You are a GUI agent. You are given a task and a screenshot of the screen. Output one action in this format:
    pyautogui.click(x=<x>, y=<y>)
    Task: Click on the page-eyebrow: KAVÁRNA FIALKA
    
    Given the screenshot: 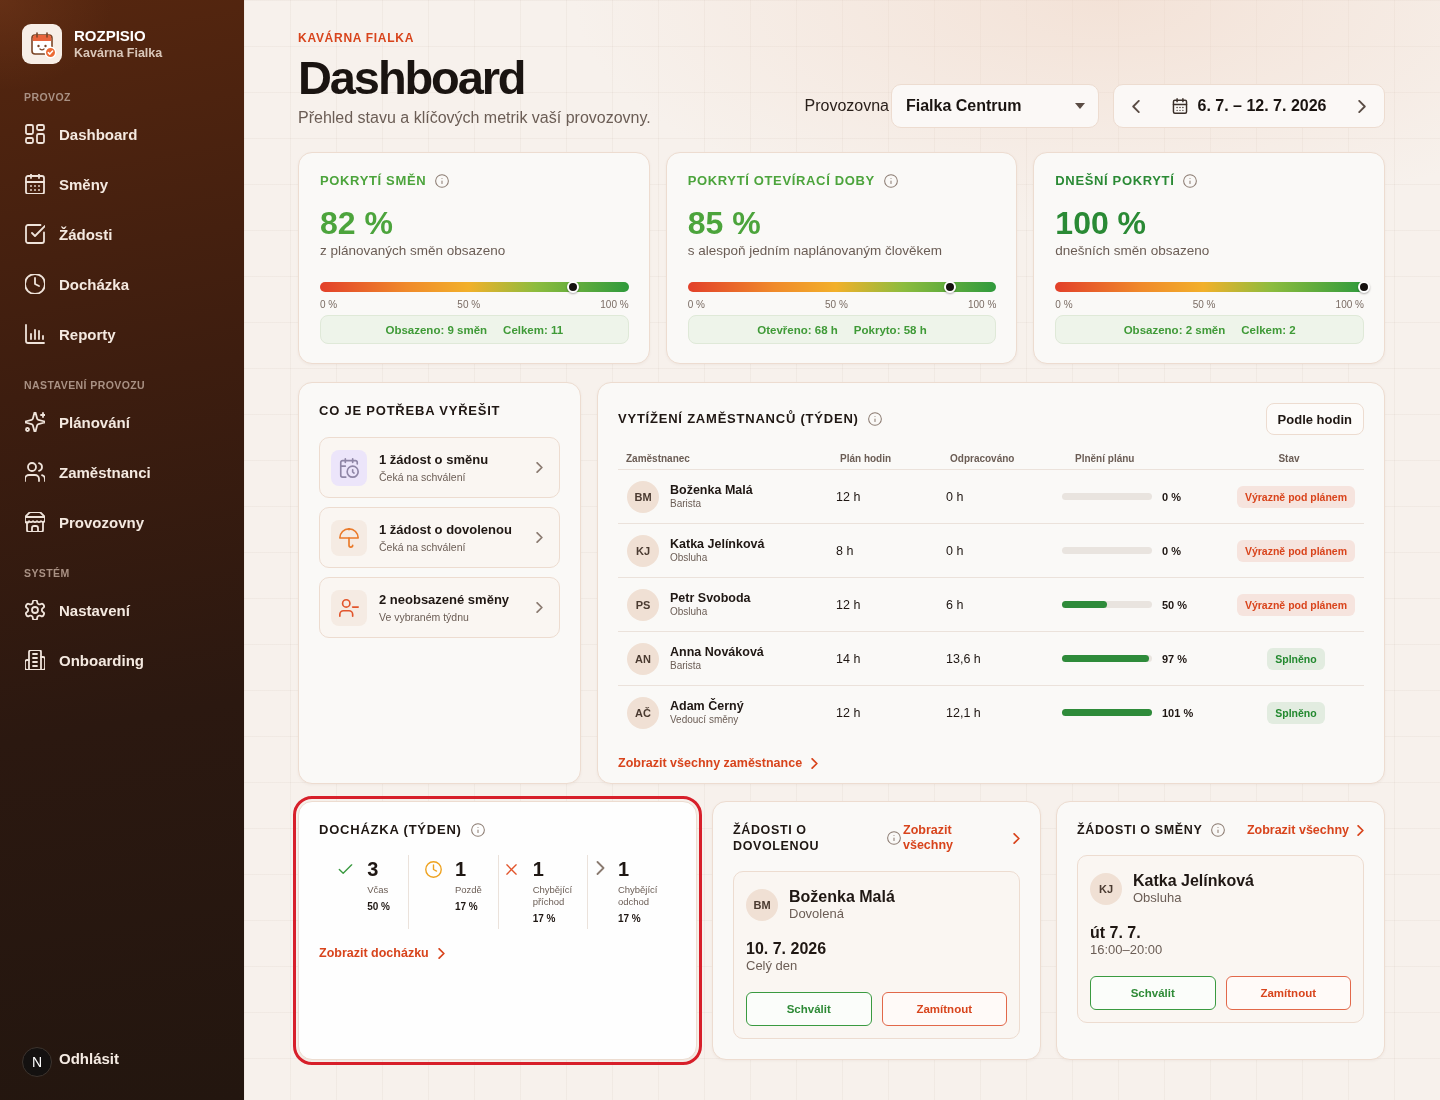 What is the action you would take?
    pyautogui.click(x=357, y=38)
    